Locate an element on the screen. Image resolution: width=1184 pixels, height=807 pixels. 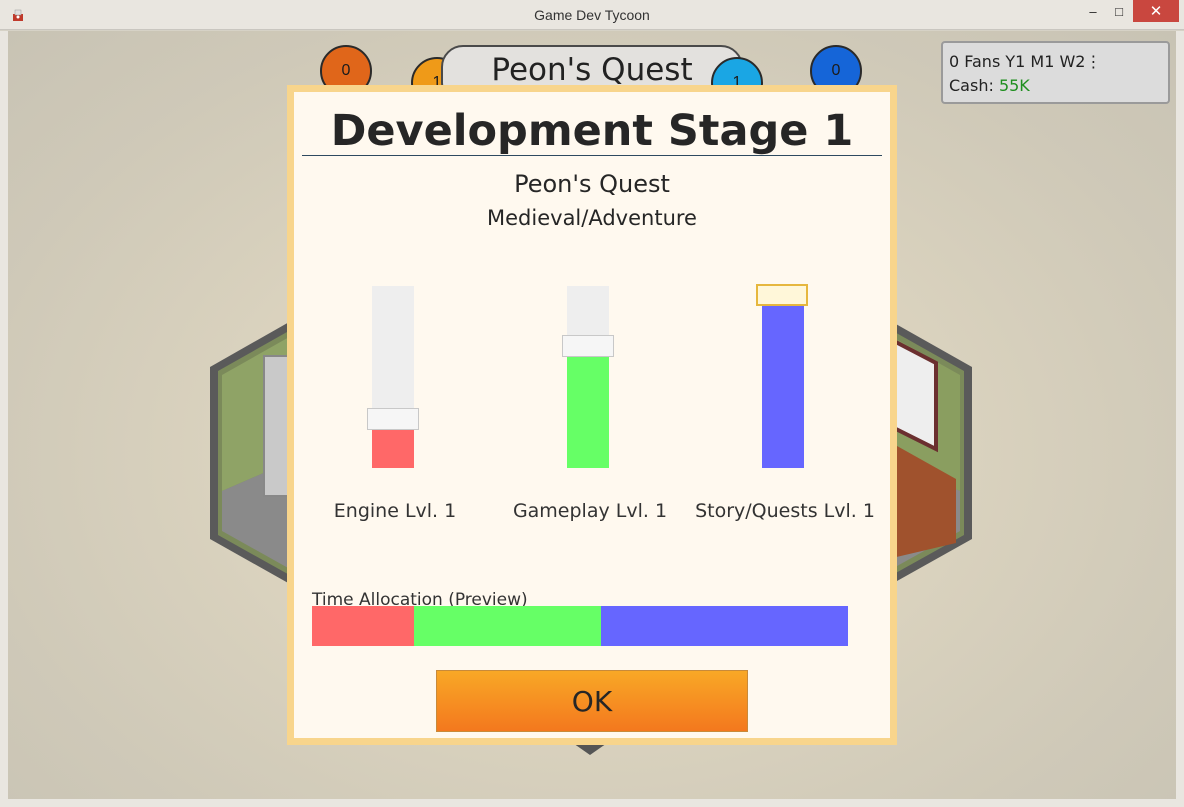
title-bar: Game Dev Tycoon – □ ✕ is located at coordinates (592, 15).